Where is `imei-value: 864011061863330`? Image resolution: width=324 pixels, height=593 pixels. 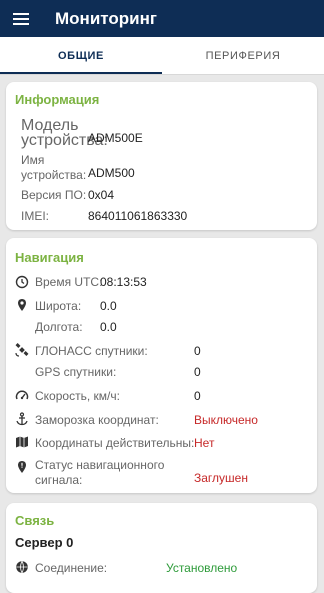
imei-value: 864011061863330 is located at coordinates (138, 216).